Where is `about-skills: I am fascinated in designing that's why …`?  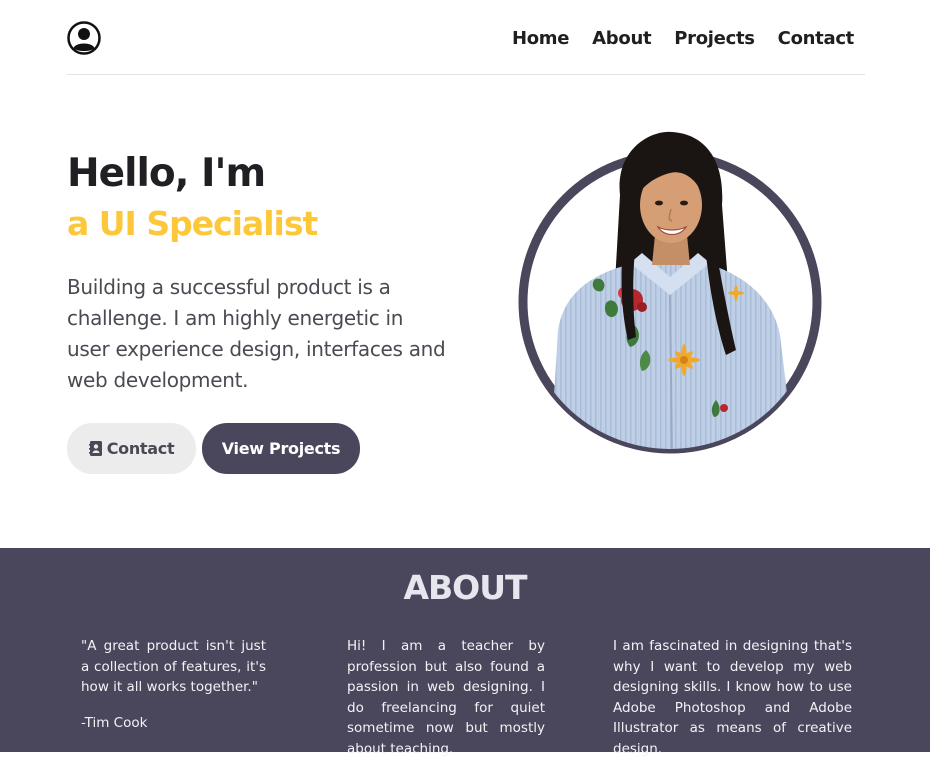 about-skills: I am fascinated in designing that's why … is located at coordinates (732, 697).